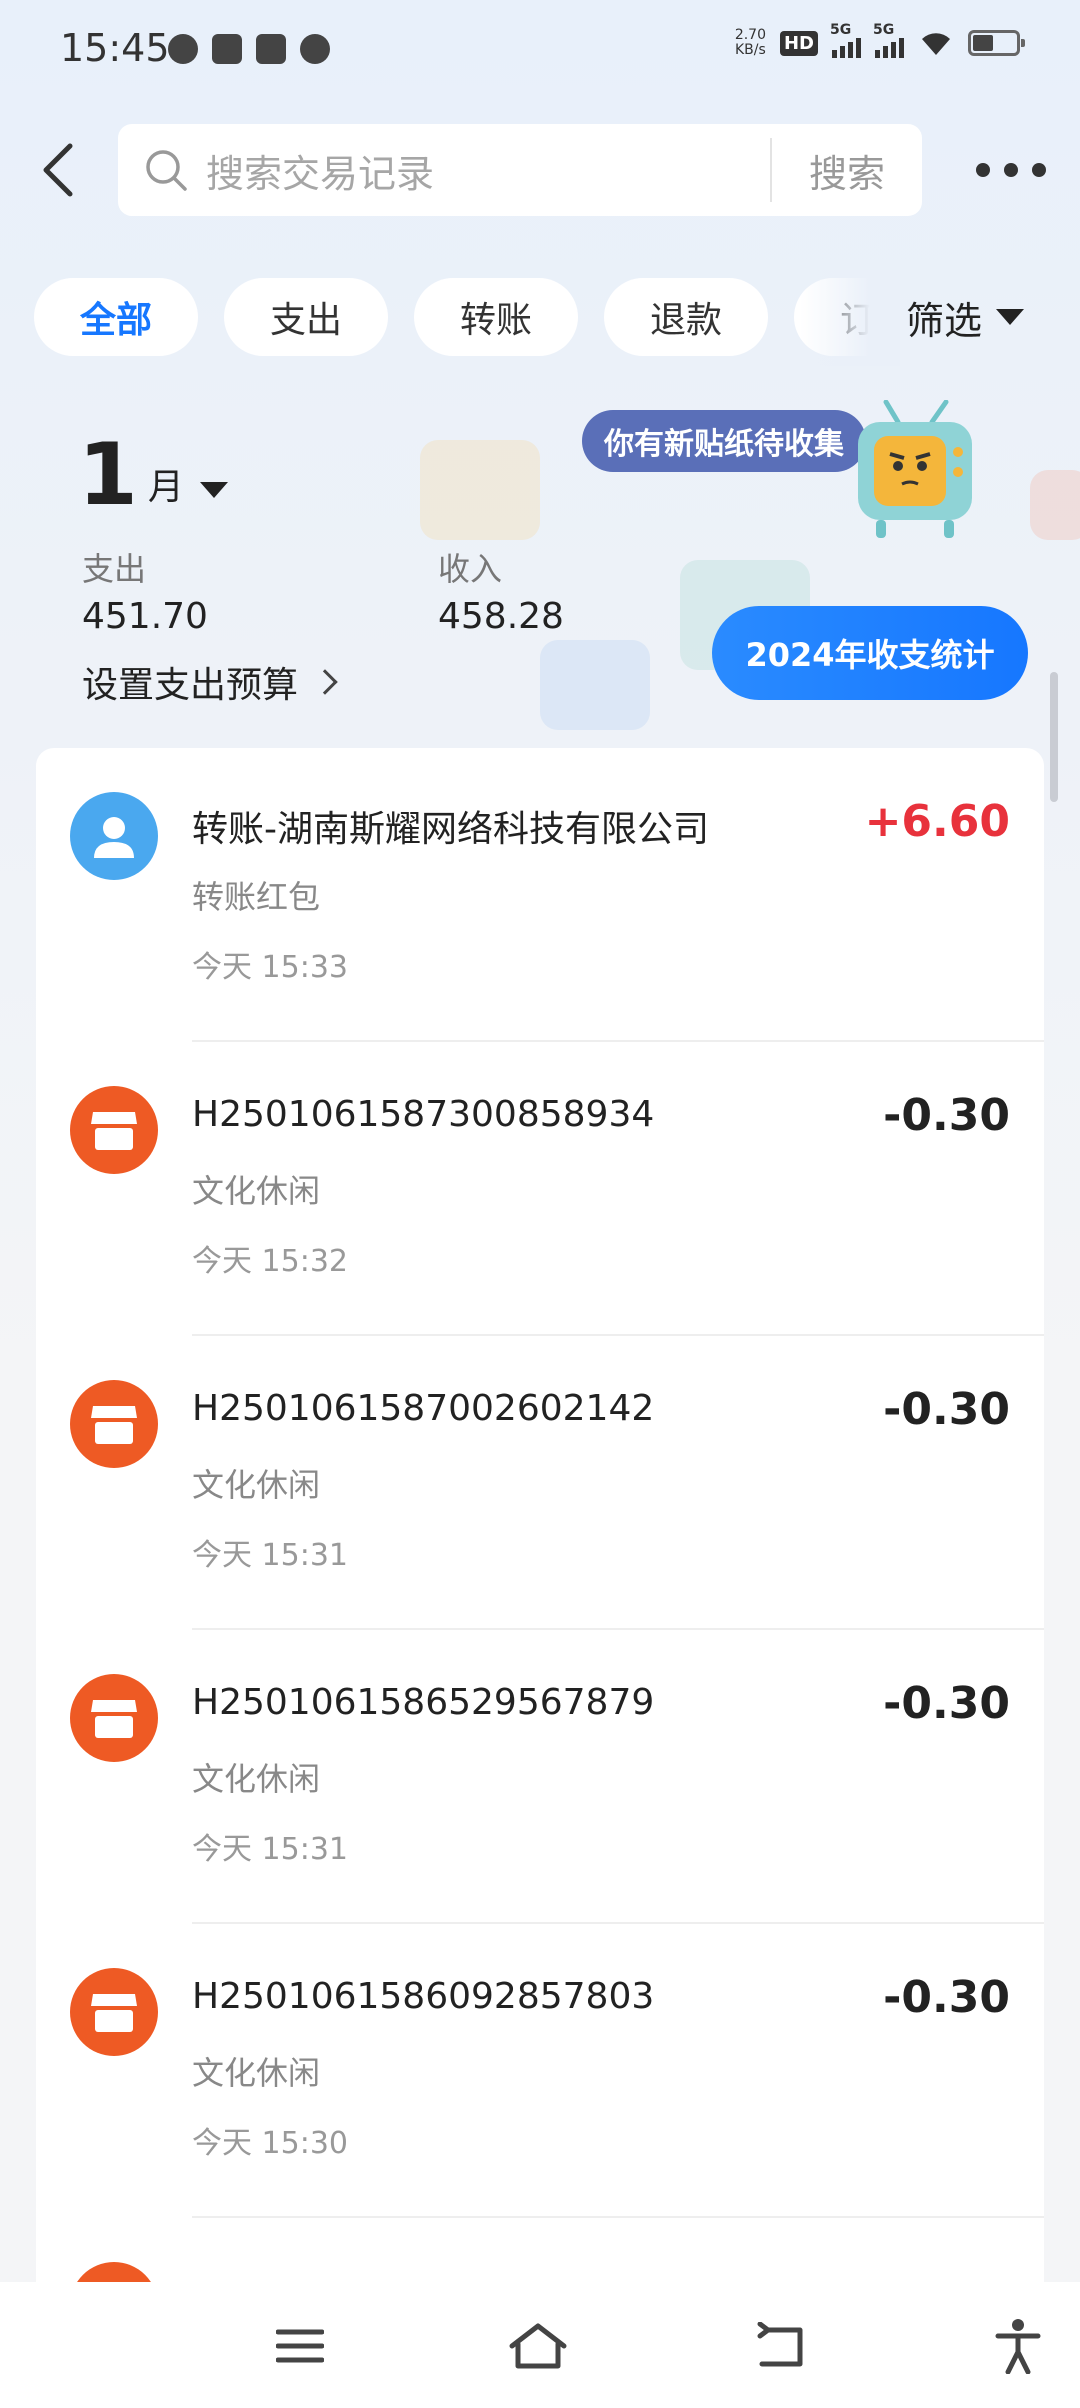  I want to click on network-speed: 2.70 KB/s, so click(750, 43).